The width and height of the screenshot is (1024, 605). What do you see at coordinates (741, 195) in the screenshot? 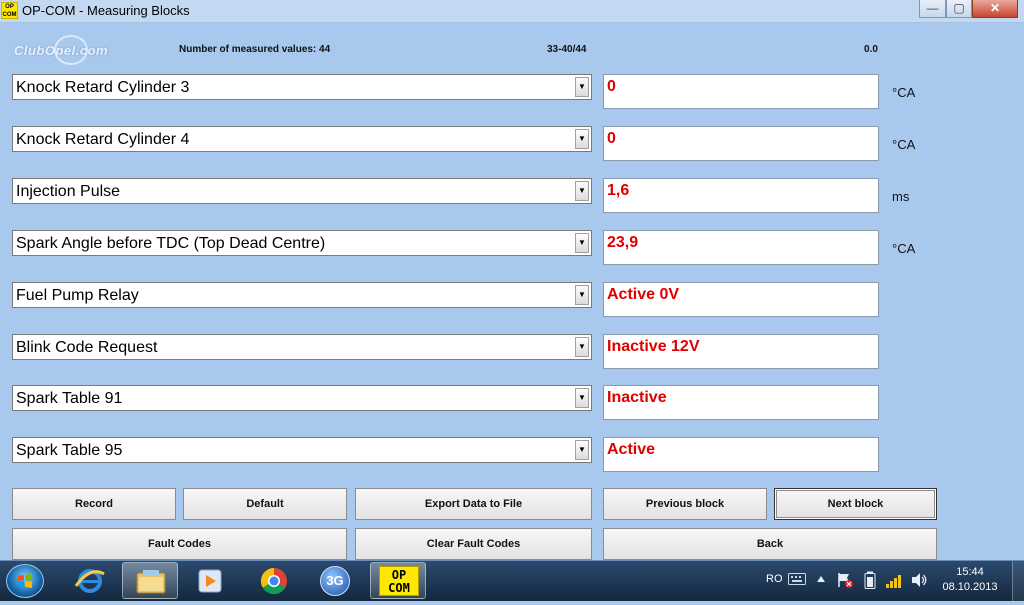
I see `value-field: 1,6` at bounding box center [741, 195].